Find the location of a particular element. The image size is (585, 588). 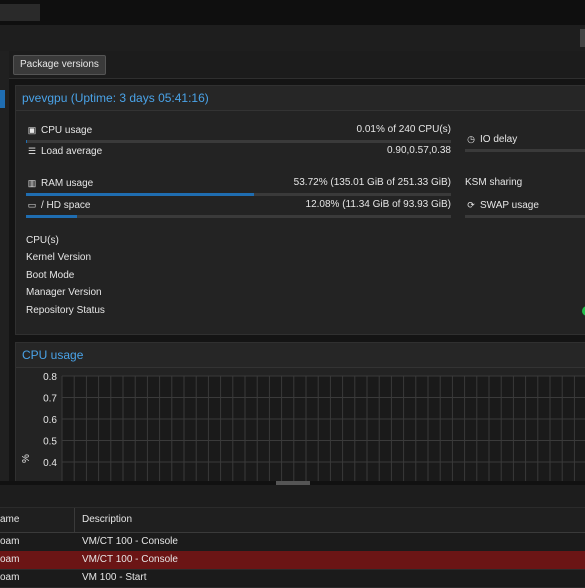

chart-y-tick-label: 0.6 is located at coordinates (50, 420).